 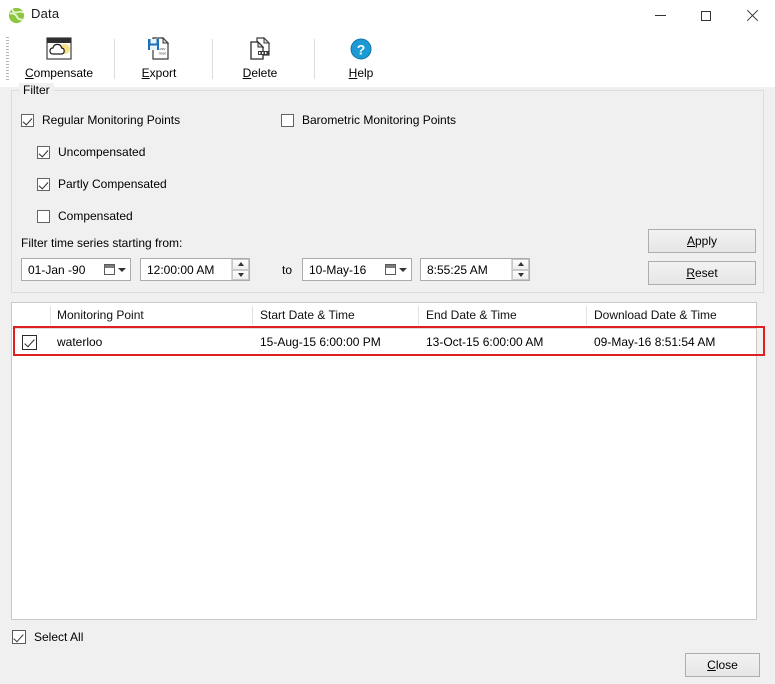 I want to click on end-date-value: 10-May-16, so click(x=338, y=269).